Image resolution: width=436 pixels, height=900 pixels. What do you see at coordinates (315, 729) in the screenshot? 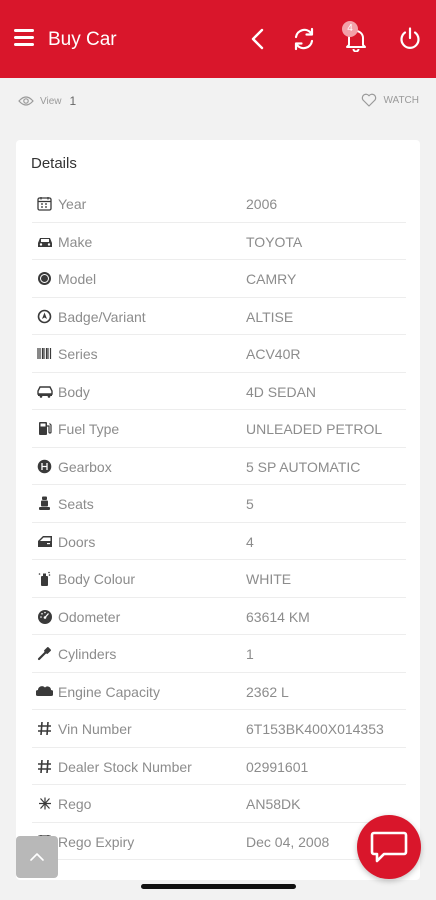
I see `detail-value: 6T153BK400X014353` at bounding box center [315, 729].